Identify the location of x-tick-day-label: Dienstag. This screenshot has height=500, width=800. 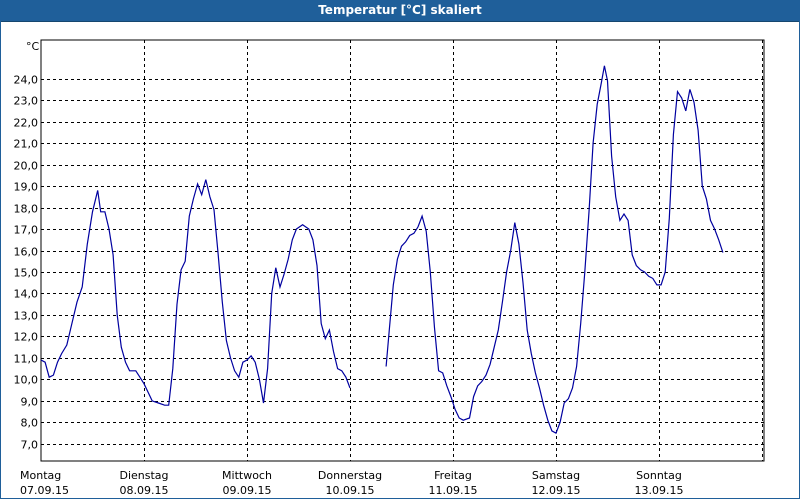
(143, 475).